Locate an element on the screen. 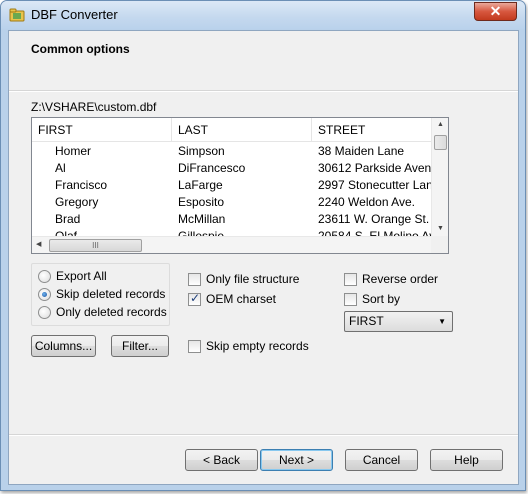 This screenshot has height=494, width=528. cell-first: Homer is located at coordinates (73, 151).